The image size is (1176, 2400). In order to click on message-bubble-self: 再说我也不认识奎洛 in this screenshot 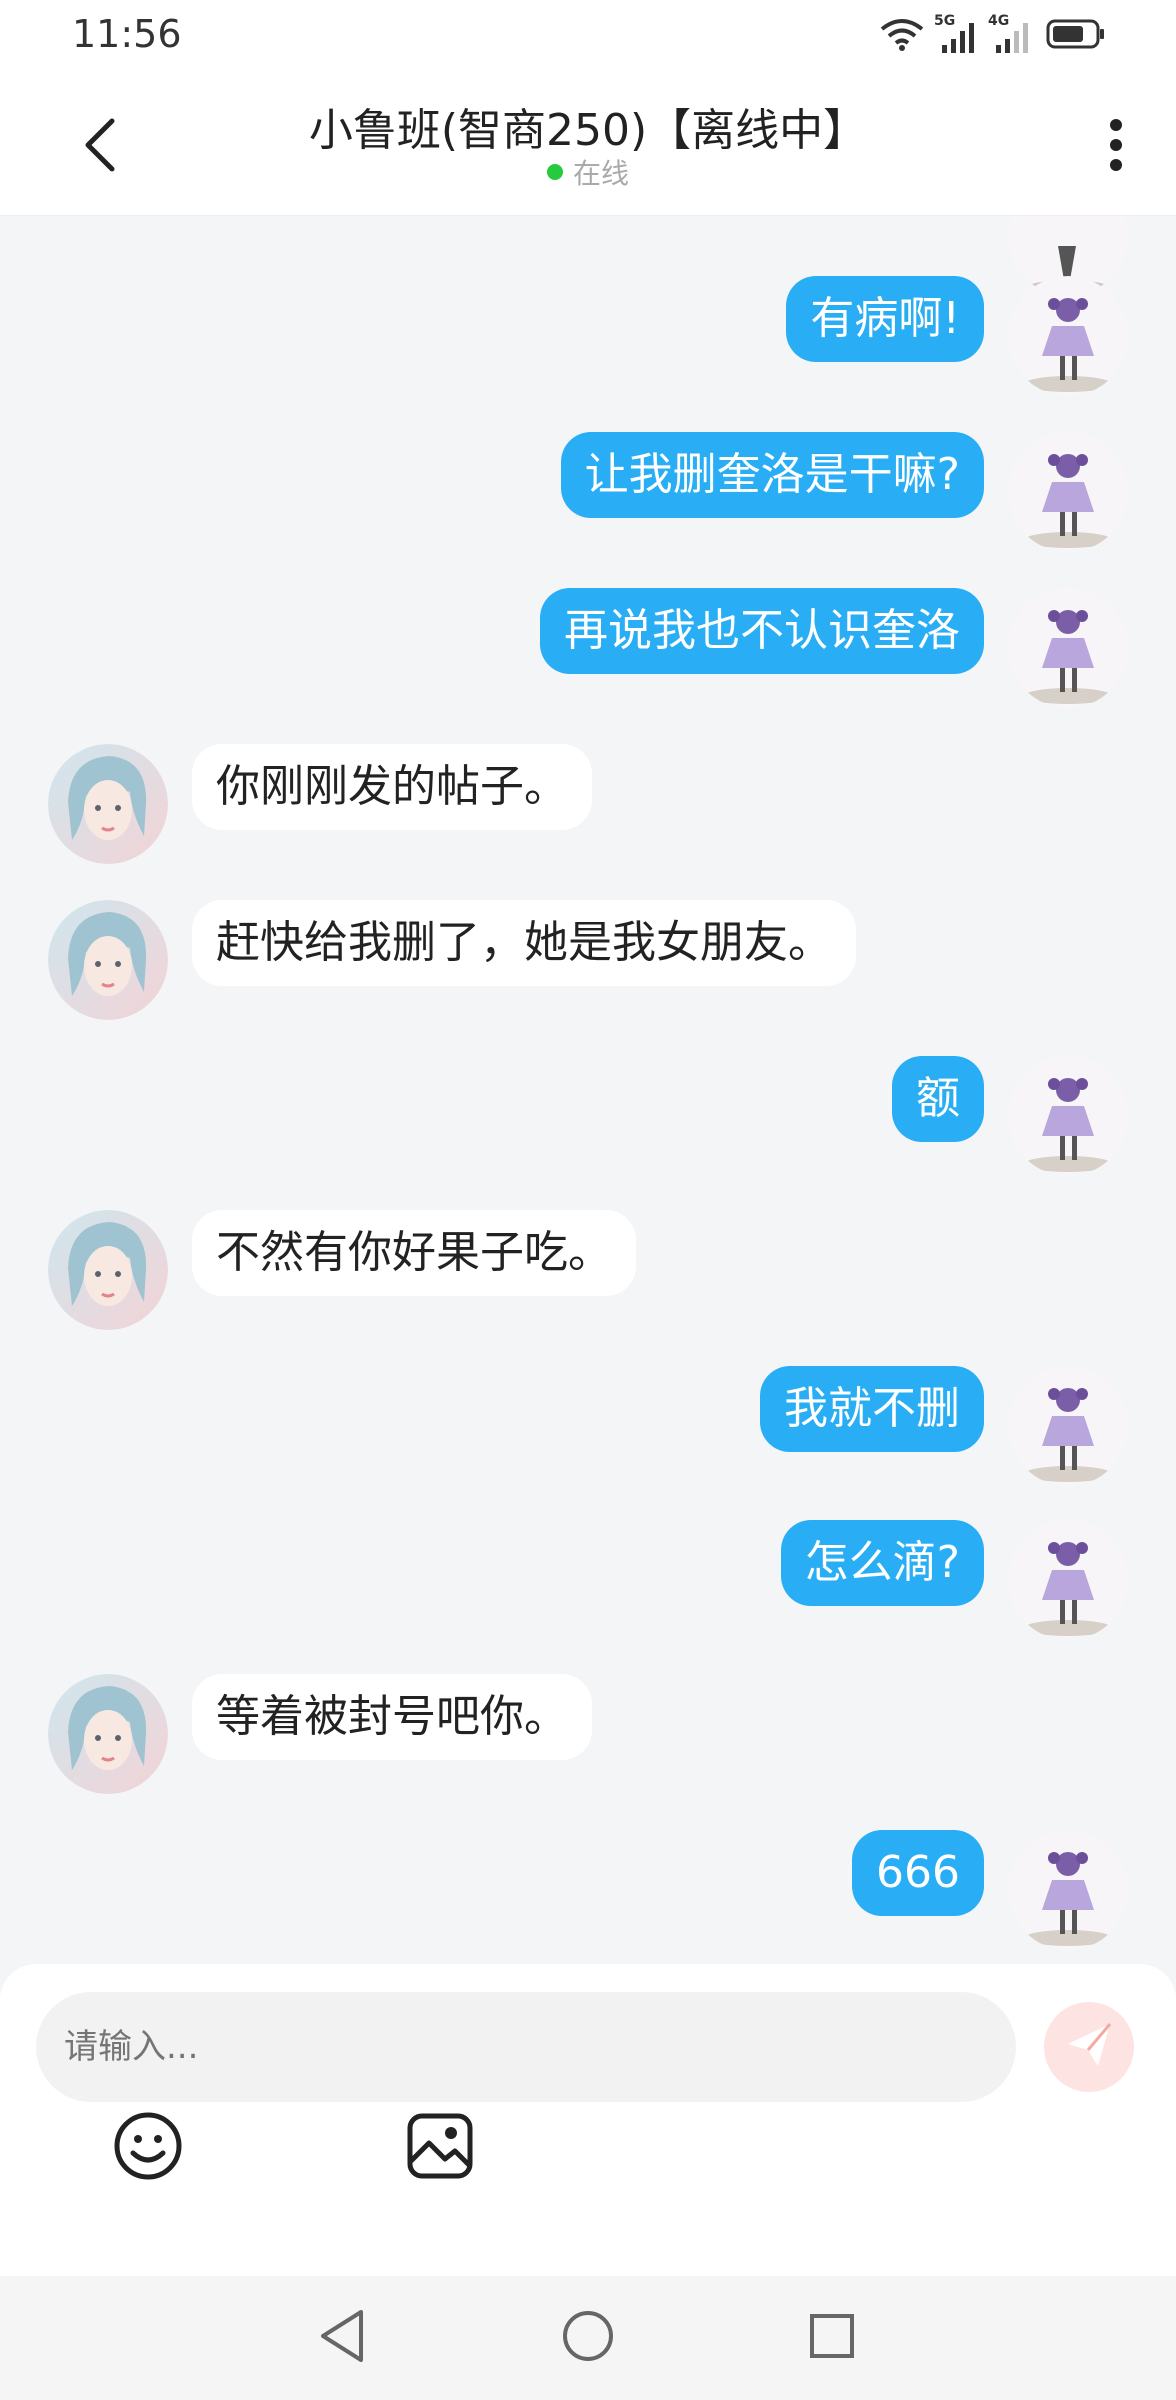, I will do `click(762, 631)`.